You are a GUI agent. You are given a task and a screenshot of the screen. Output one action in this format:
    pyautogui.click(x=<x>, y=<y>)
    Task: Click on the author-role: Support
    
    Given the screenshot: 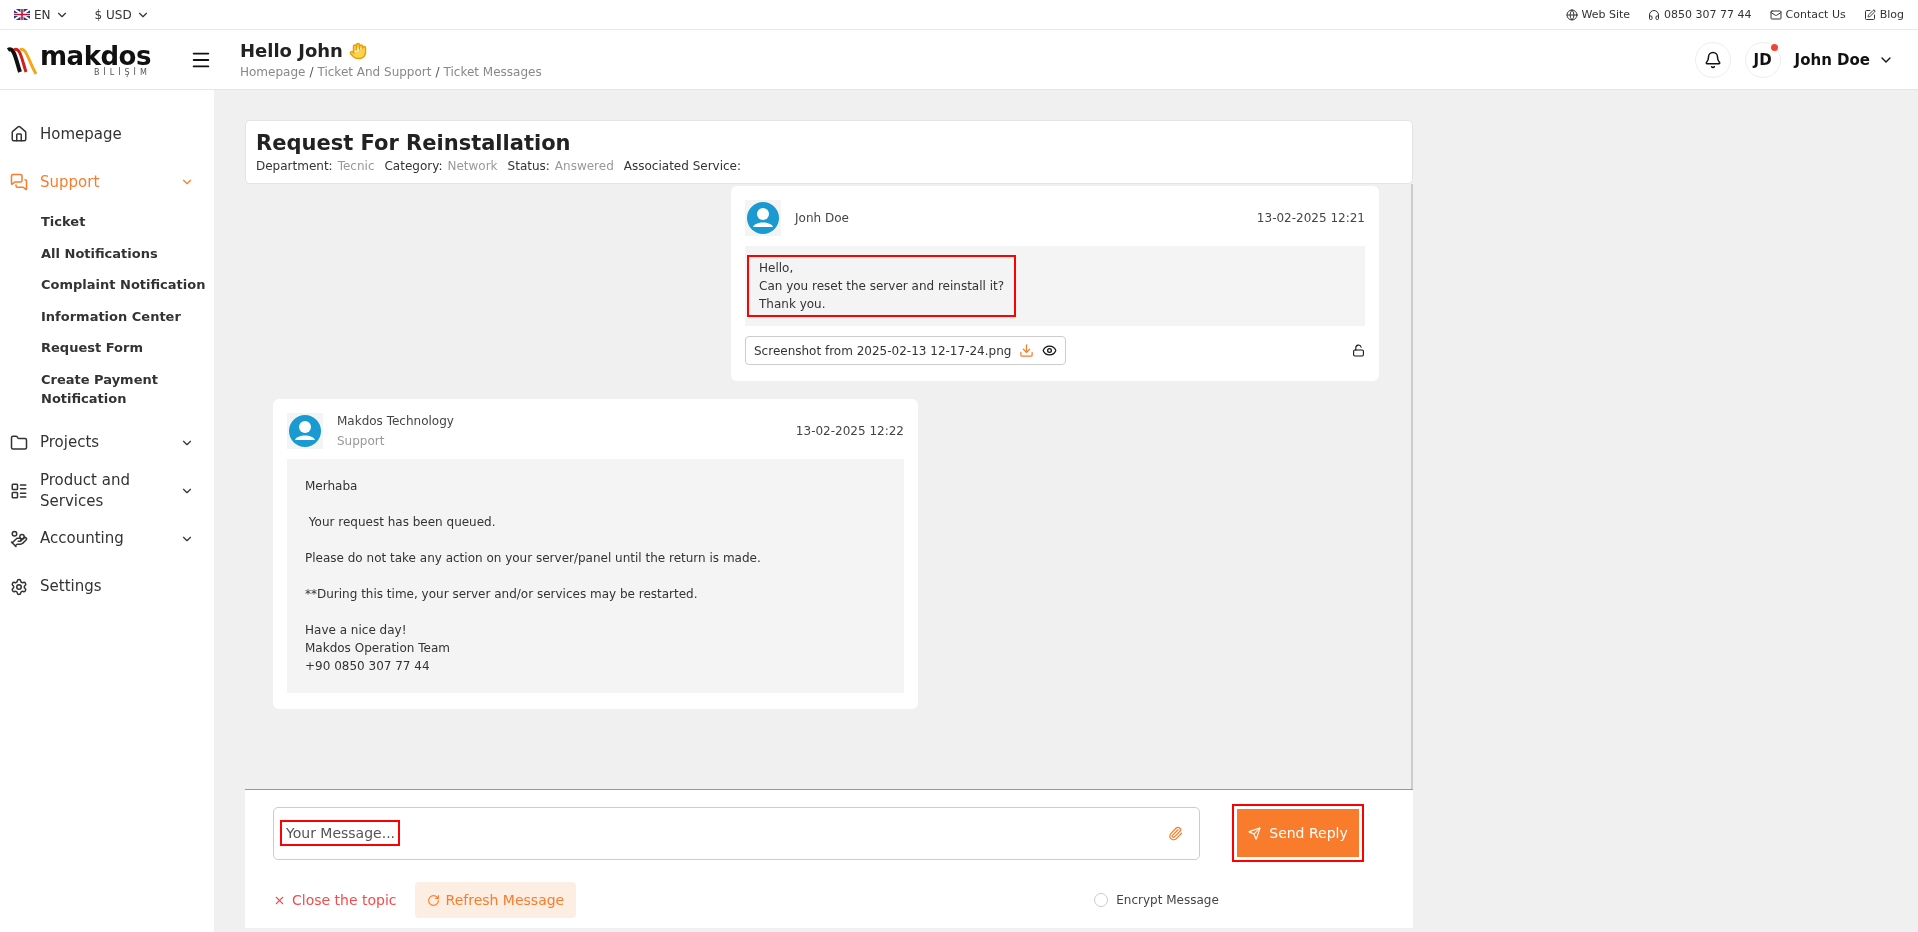 What is the action you would take?
    pyautogui.click(x=361, y=441)
    